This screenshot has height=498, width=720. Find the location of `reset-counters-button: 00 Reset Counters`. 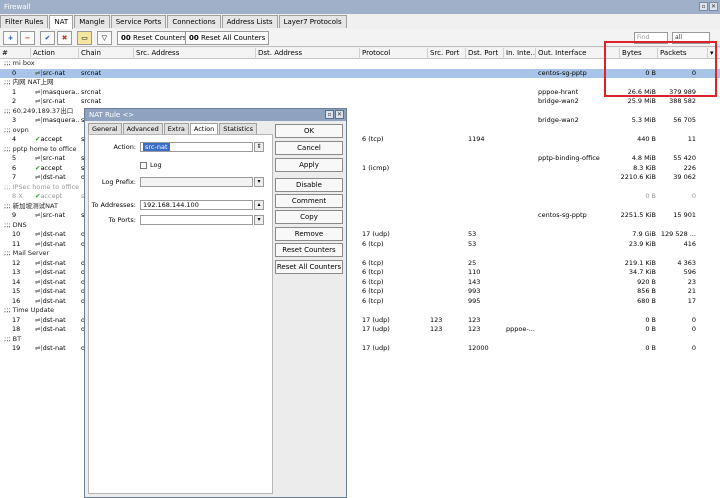

reset-counters-button: 00 Reset Counters is located at coordinates (154, 38).